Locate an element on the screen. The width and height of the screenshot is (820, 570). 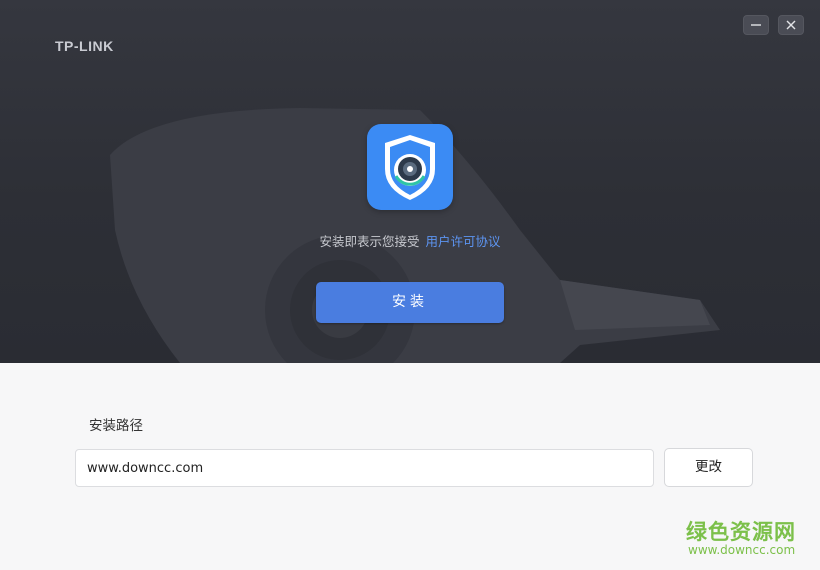
app-logo is located at coordinates (410, 167).